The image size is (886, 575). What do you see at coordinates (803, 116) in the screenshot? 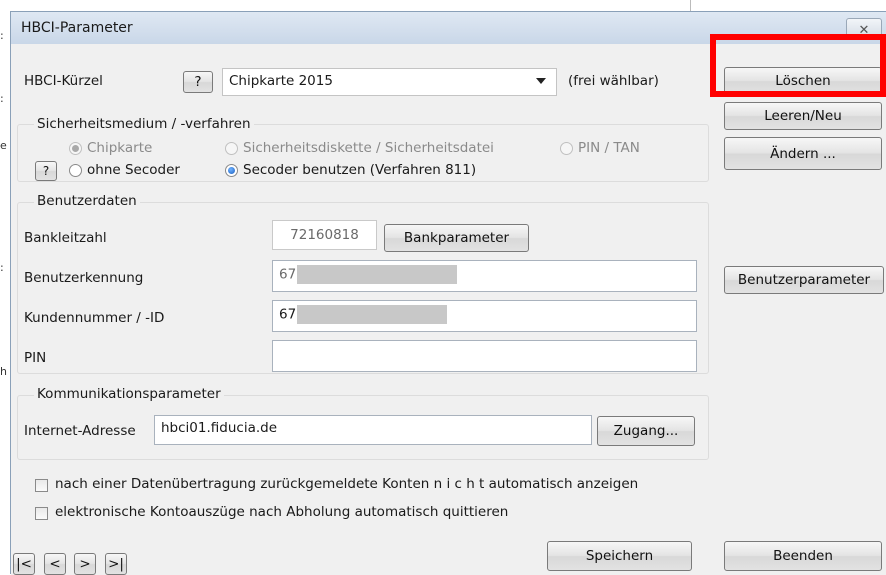
I see `clear-new-button: Leeren/Neu` at bounding box center [803, 116].